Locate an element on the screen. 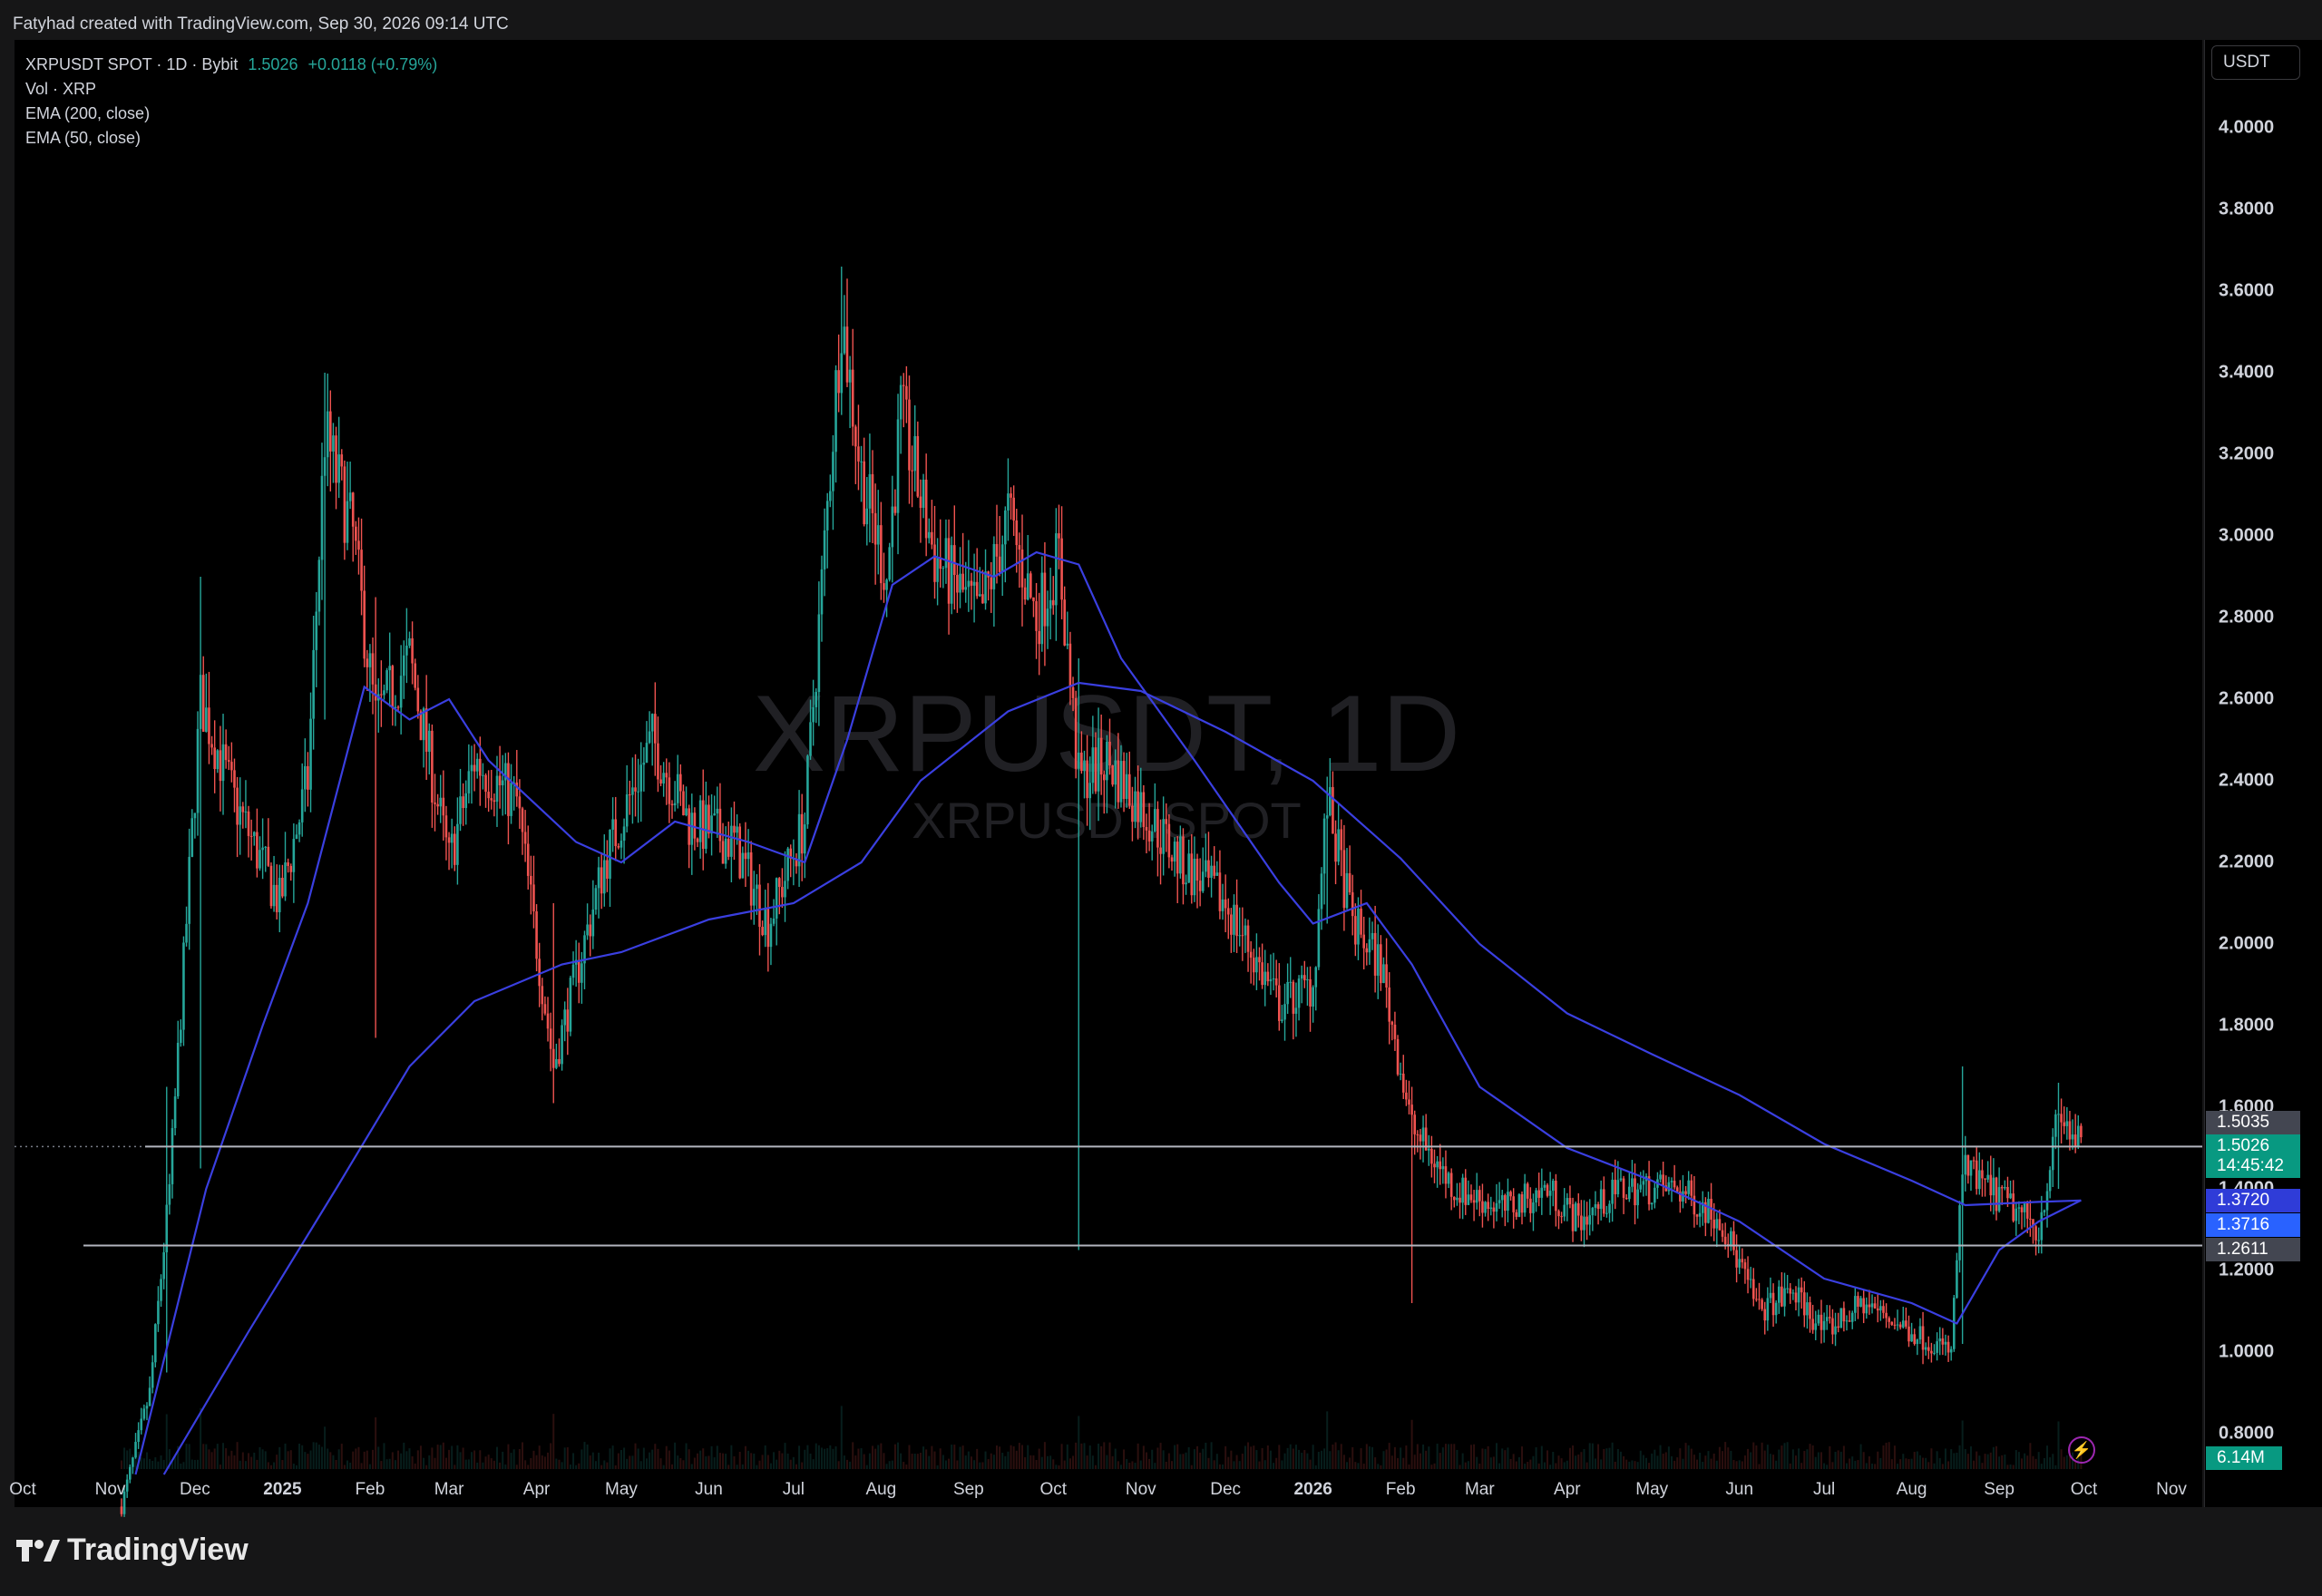 Image resolution: width=2322 pixels, height=1596 pixels. price-tick-label: 3.4000 is located at coordinates (2247, 372).